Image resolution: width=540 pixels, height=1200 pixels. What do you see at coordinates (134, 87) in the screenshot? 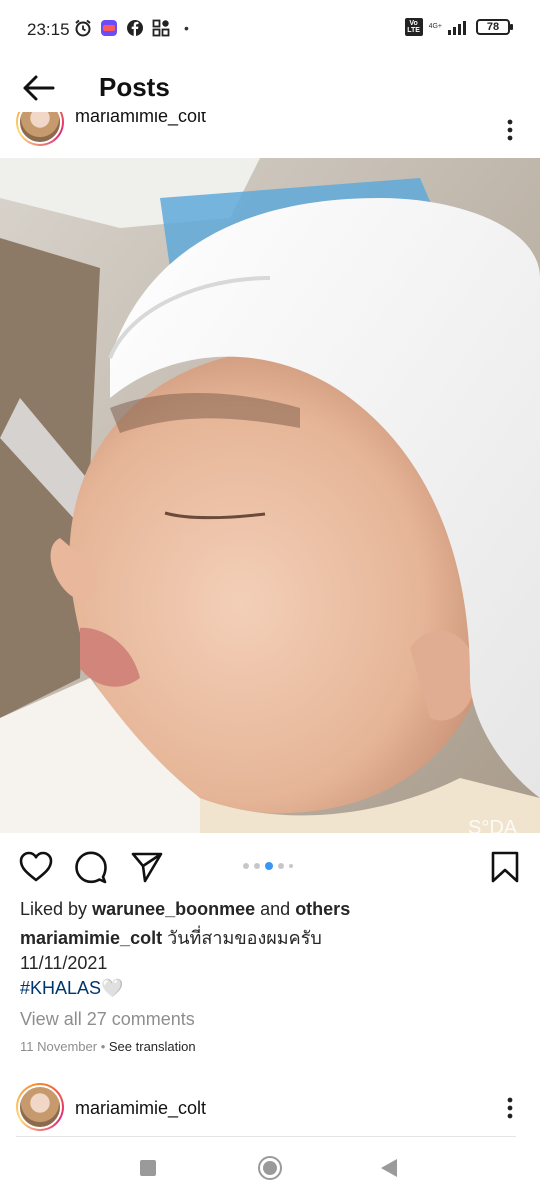
I see `page-title: Posts` at bounding box center [134, 87].